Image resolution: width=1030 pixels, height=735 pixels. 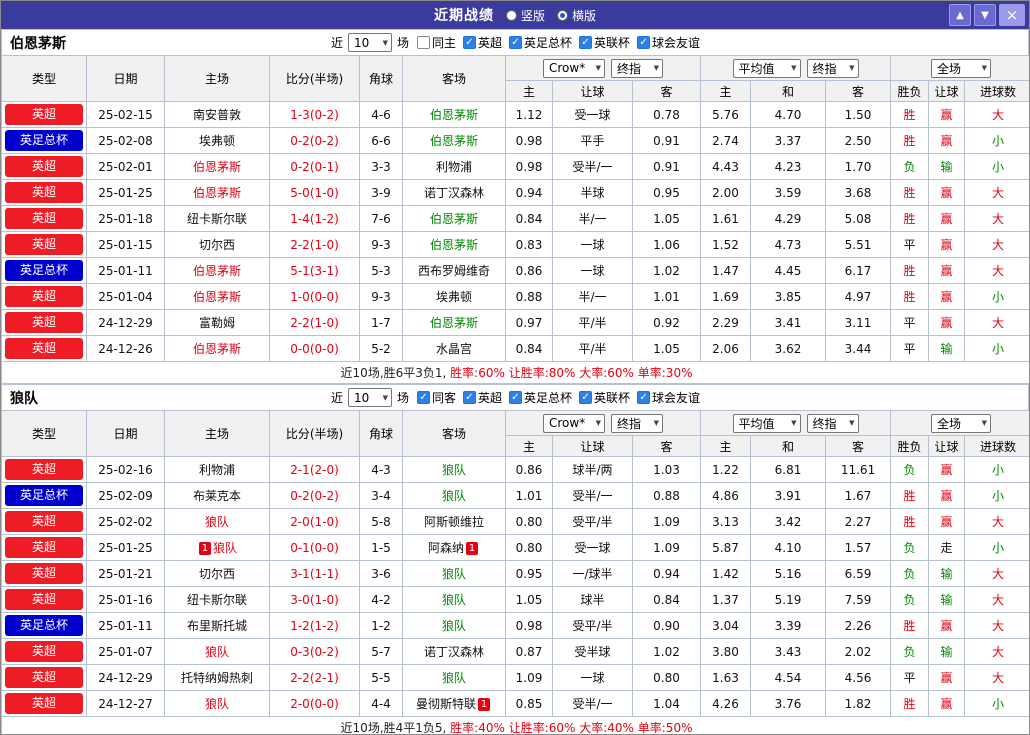 I want to click on filter-matches-label: 场, so click(x=402, y=43).